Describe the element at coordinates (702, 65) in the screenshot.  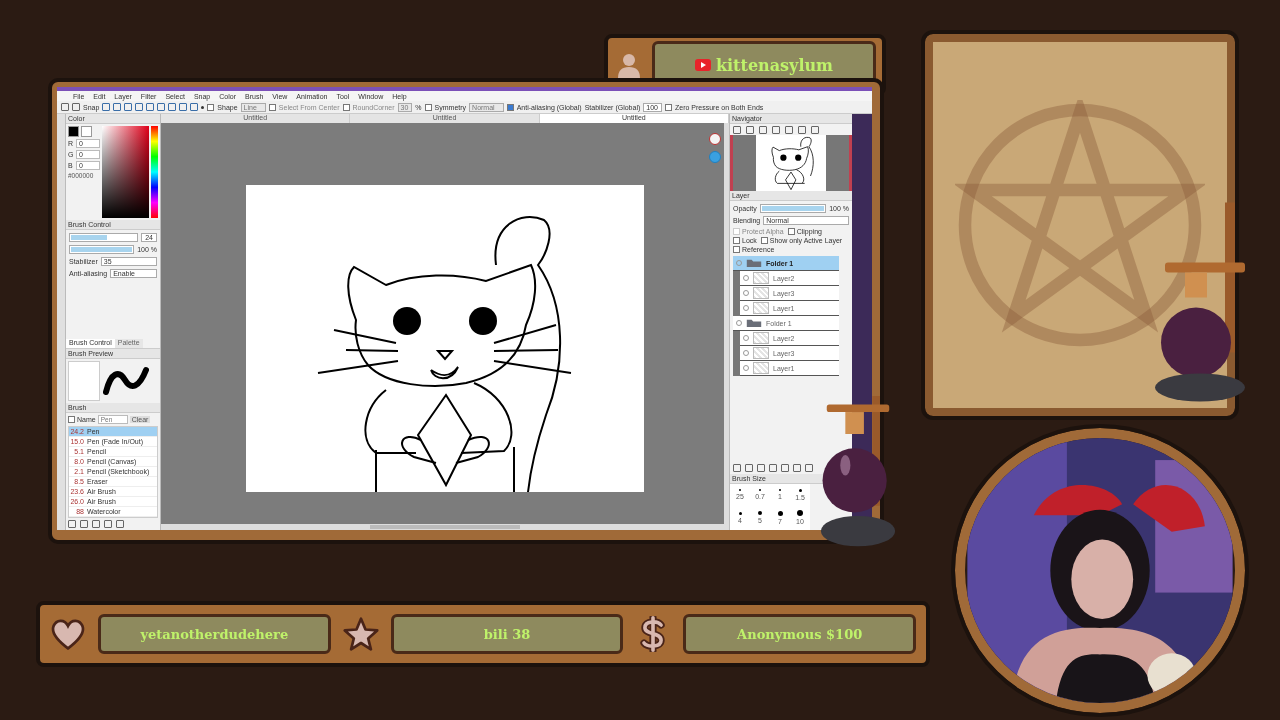
I see `play-icon` at that location.